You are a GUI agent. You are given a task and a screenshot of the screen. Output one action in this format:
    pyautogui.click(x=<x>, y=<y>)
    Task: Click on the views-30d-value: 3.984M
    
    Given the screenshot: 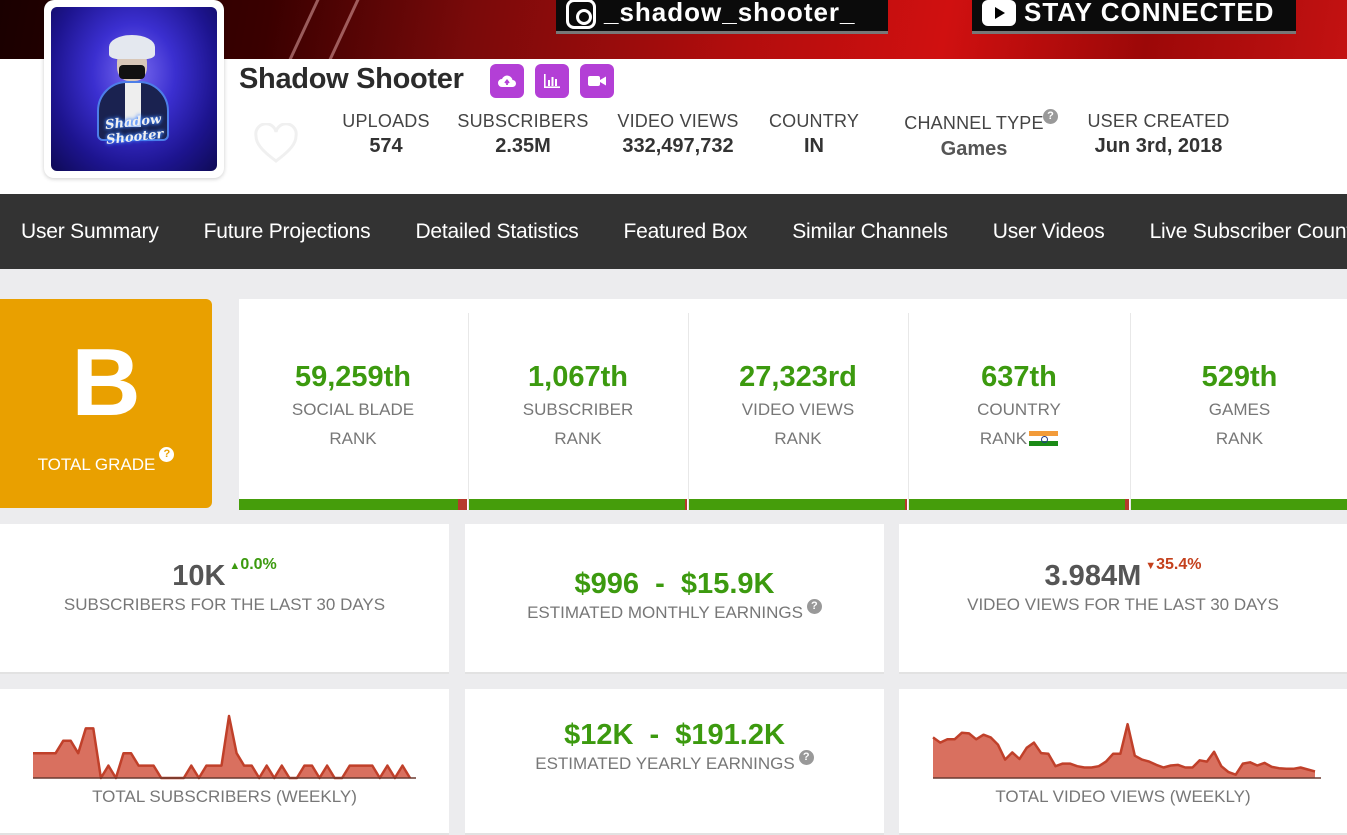 What is the action you would take?
    pyautogui.click(x=1093, y=576)
    